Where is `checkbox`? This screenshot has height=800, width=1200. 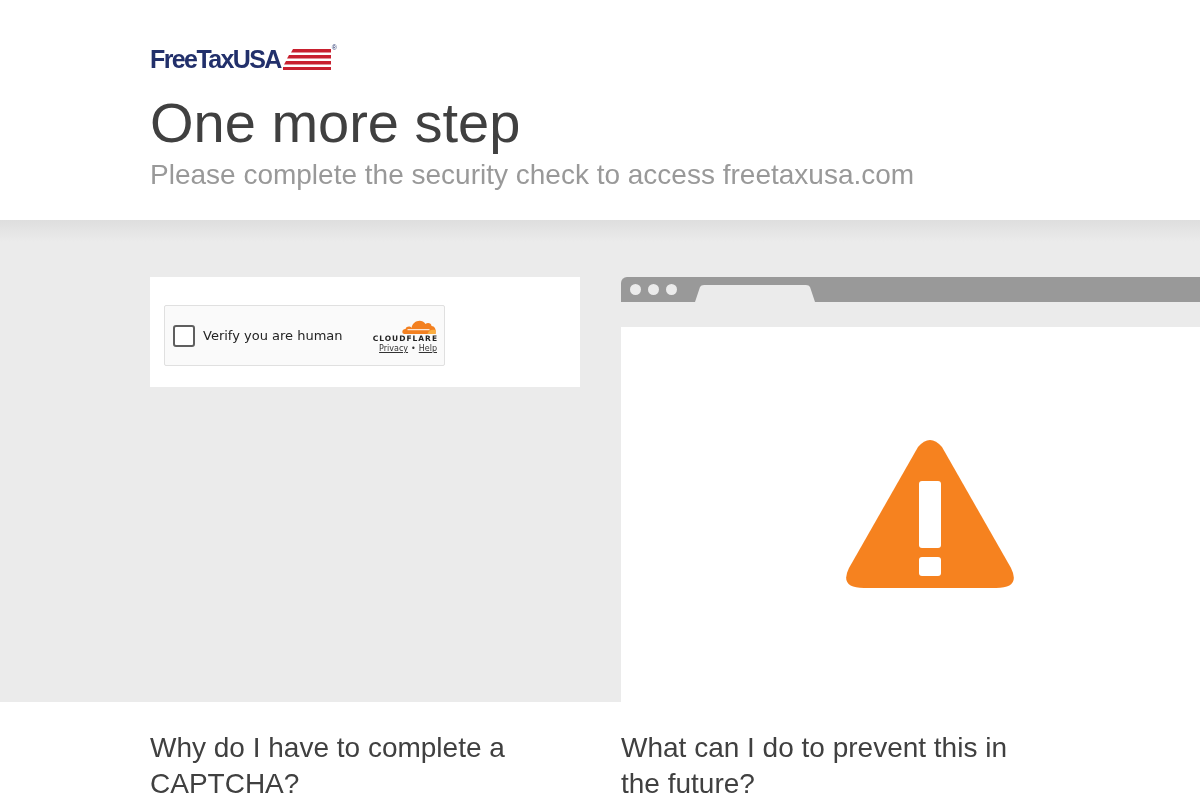
checkbox is located at coordinates (184, 335).